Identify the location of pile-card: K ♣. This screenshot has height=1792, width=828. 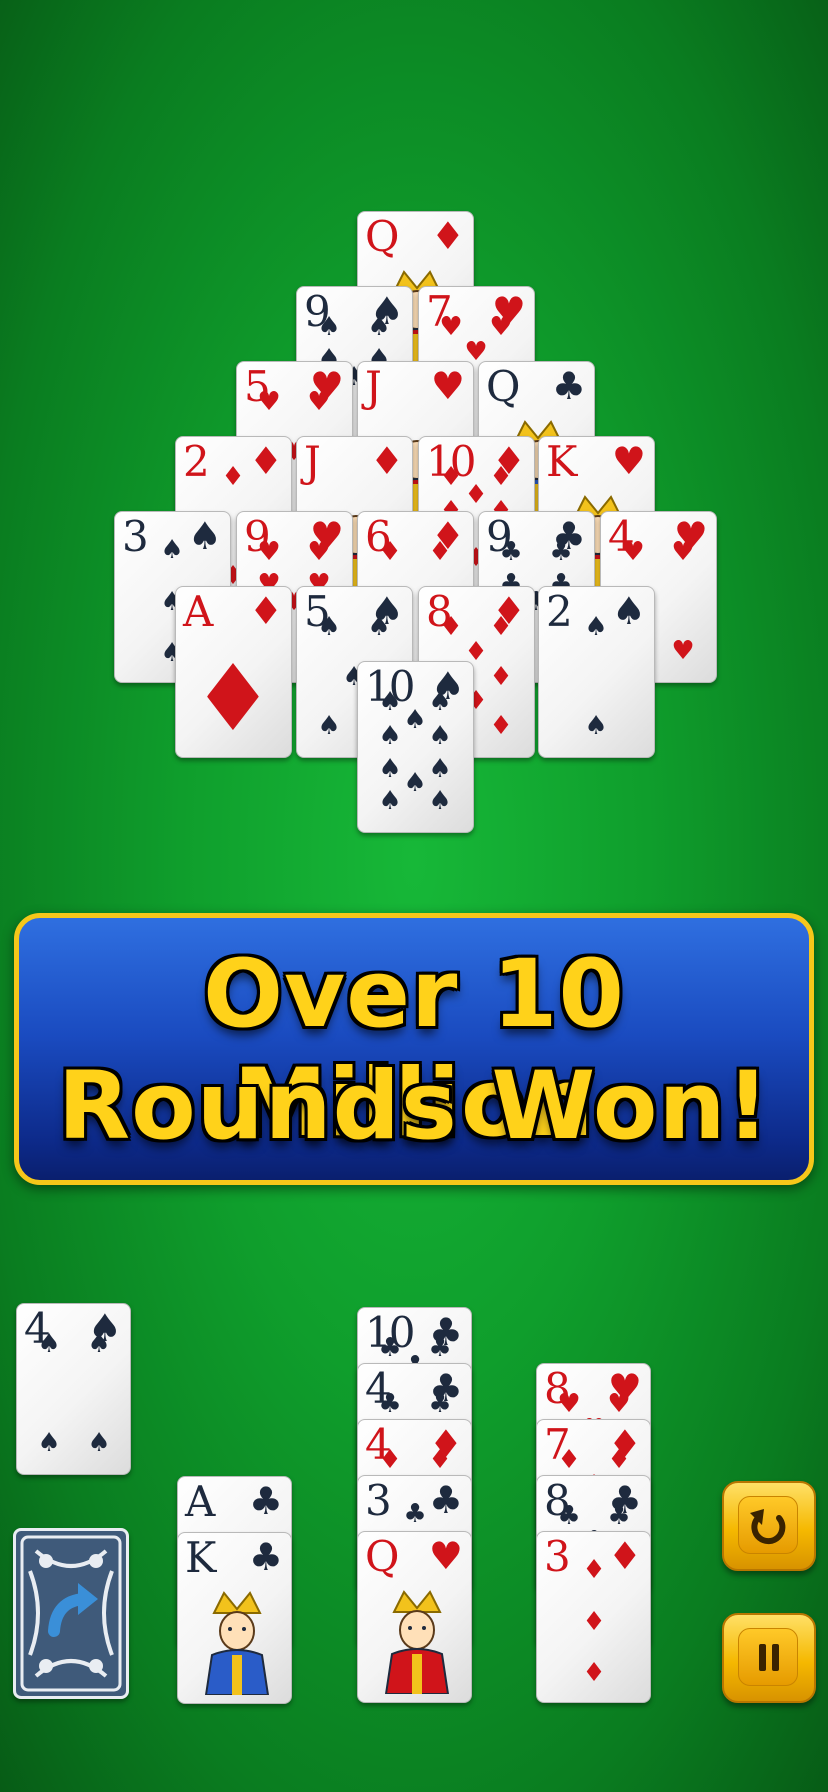
(234, 1618).